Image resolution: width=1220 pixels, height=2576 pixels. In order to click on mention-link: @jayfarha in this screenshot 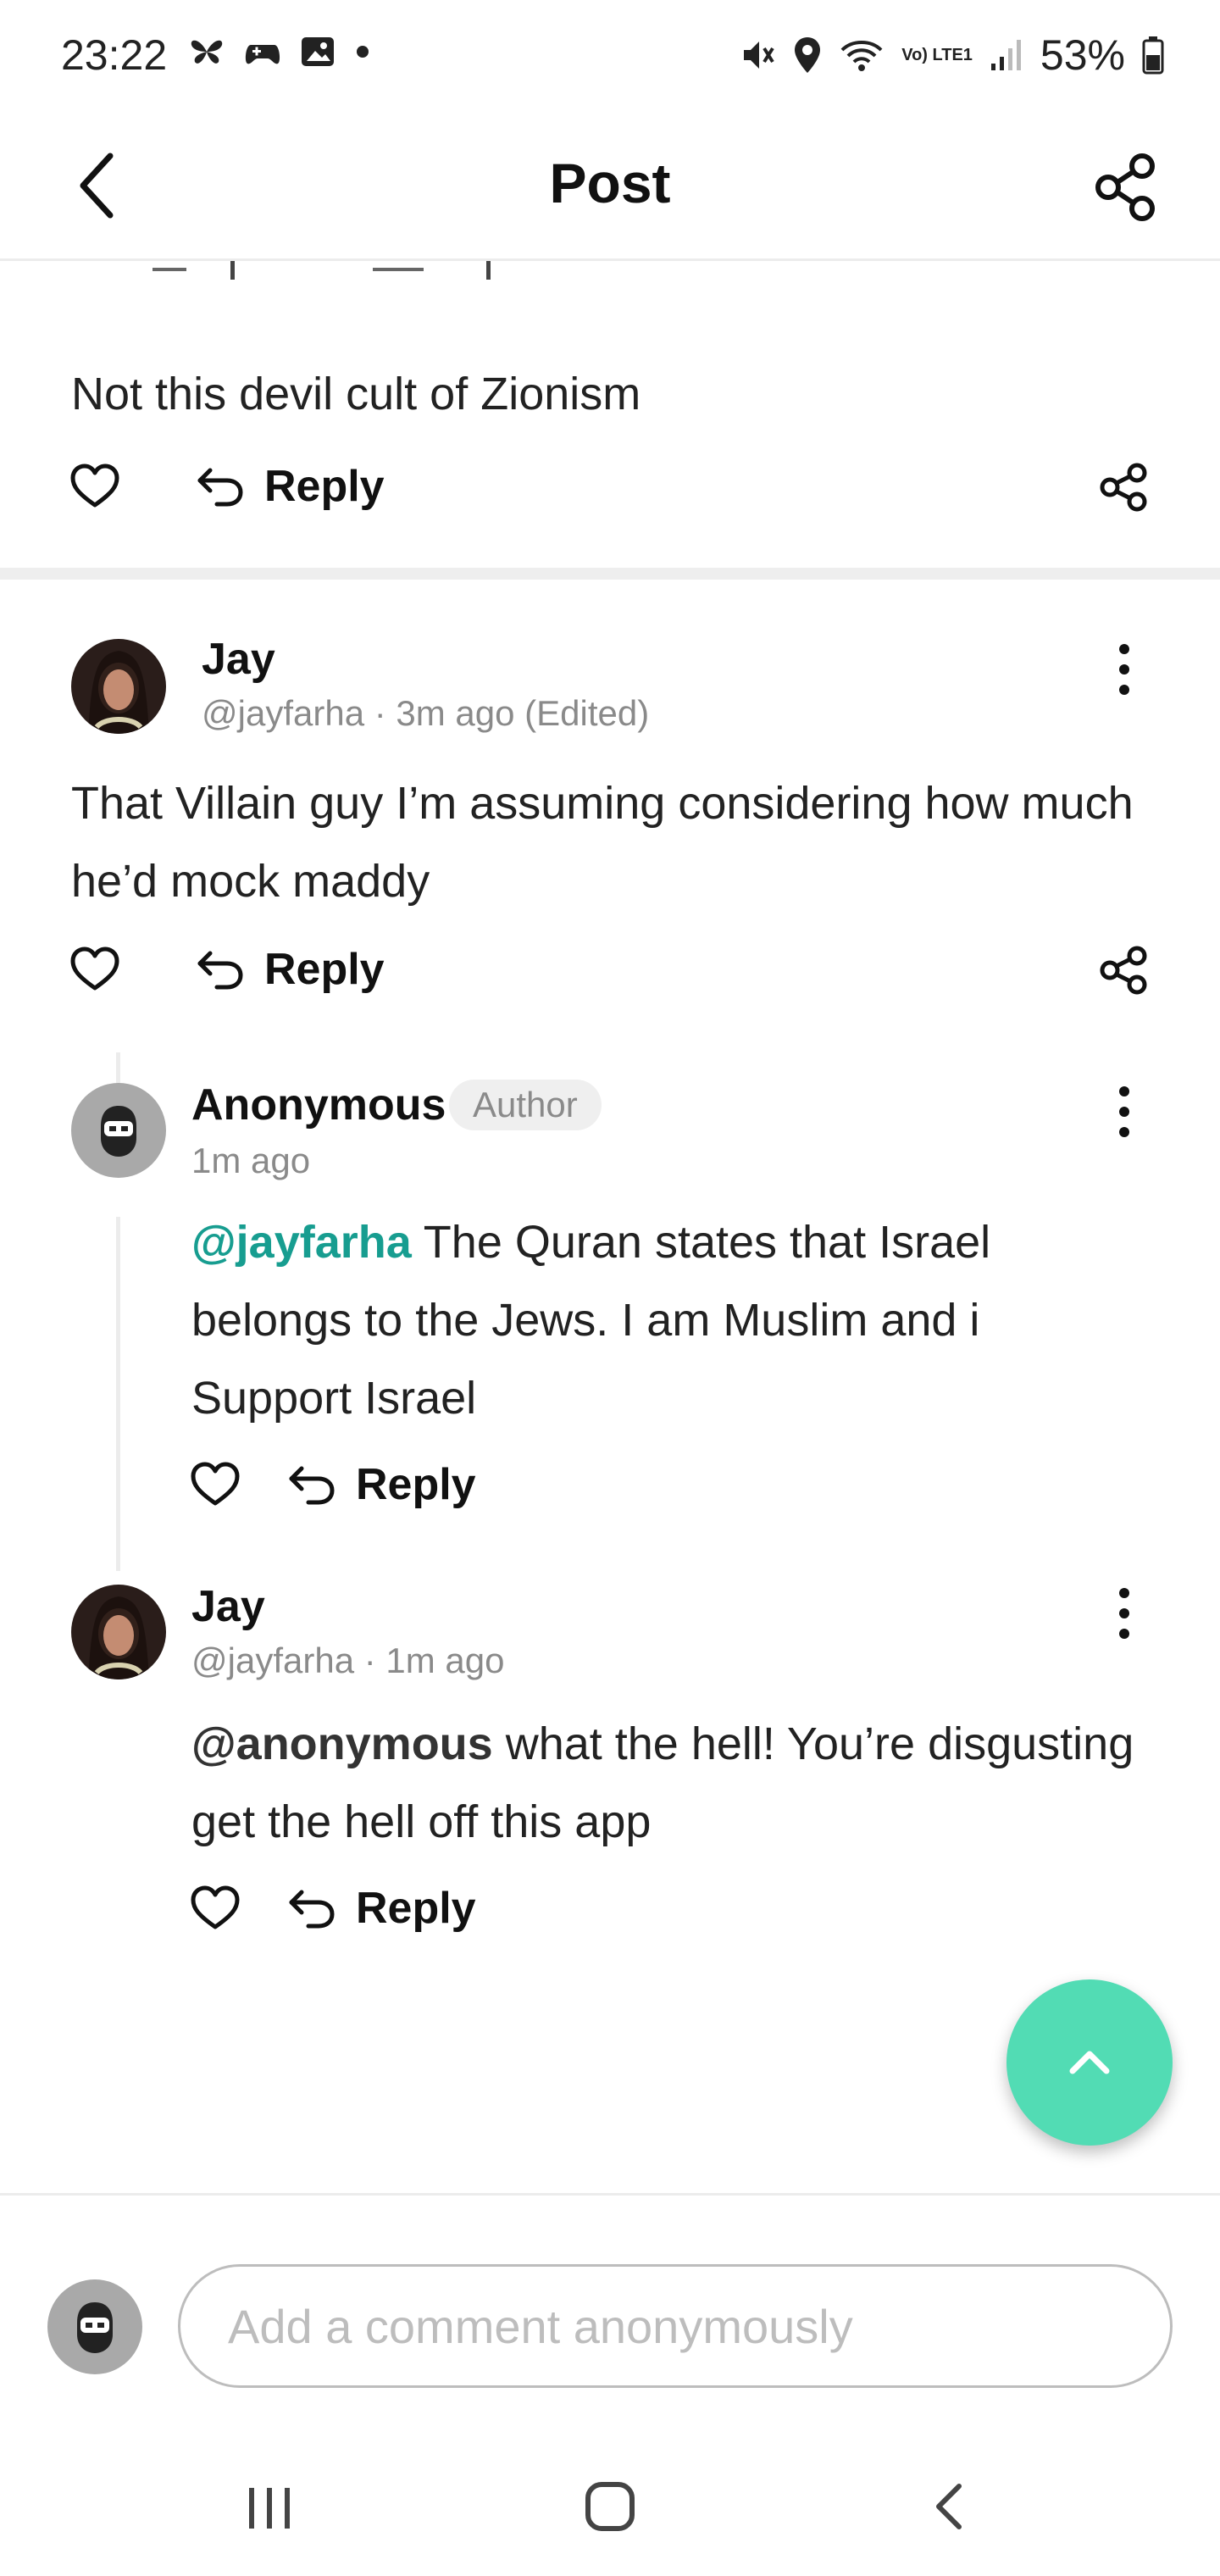, I will do `click(301, 1242)`.